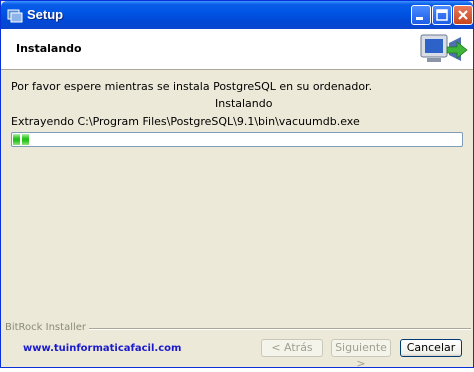  What do you see at coordinates (102, 348) in the screenshot?
I see `website-link: www.tuinformaticafacil.com` at bounding box center [102, 348].